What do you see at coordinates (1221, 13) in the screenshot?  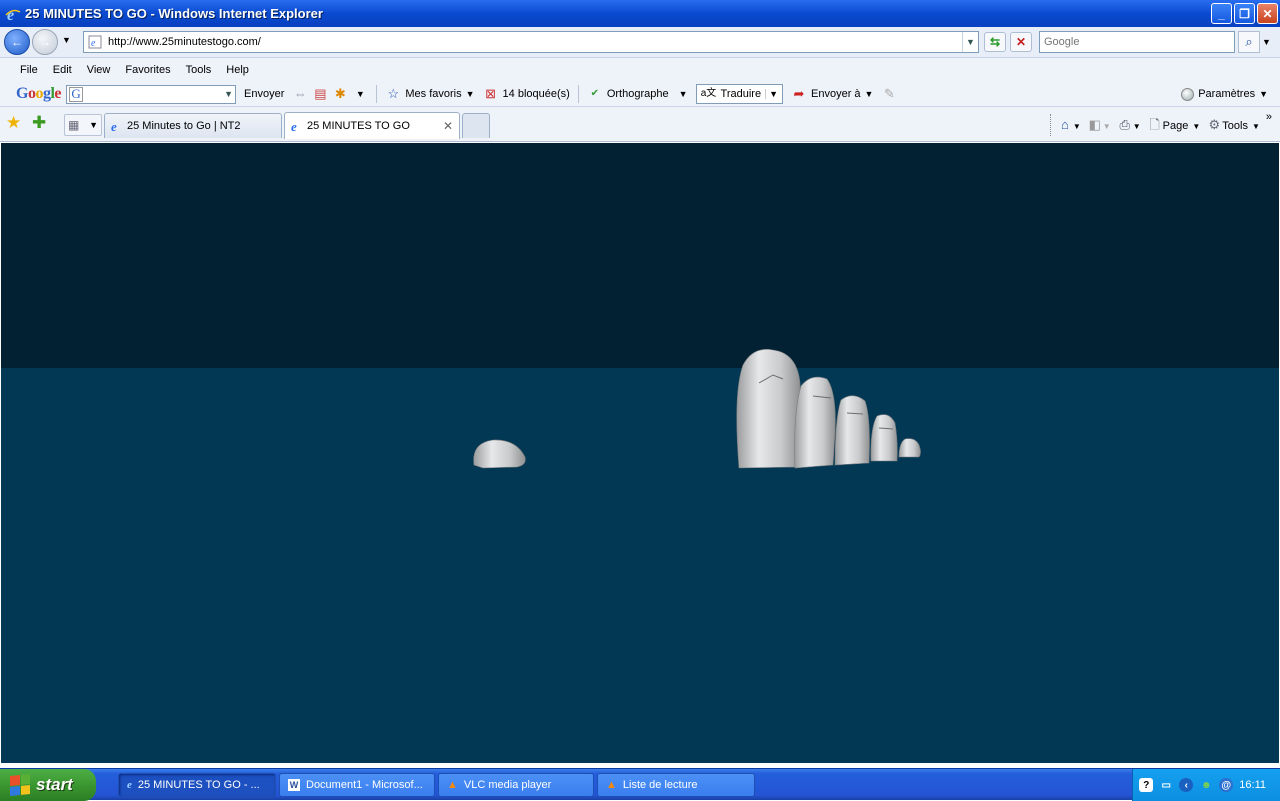 I see `minimize-button: _` at bounding box center [1221, 13].